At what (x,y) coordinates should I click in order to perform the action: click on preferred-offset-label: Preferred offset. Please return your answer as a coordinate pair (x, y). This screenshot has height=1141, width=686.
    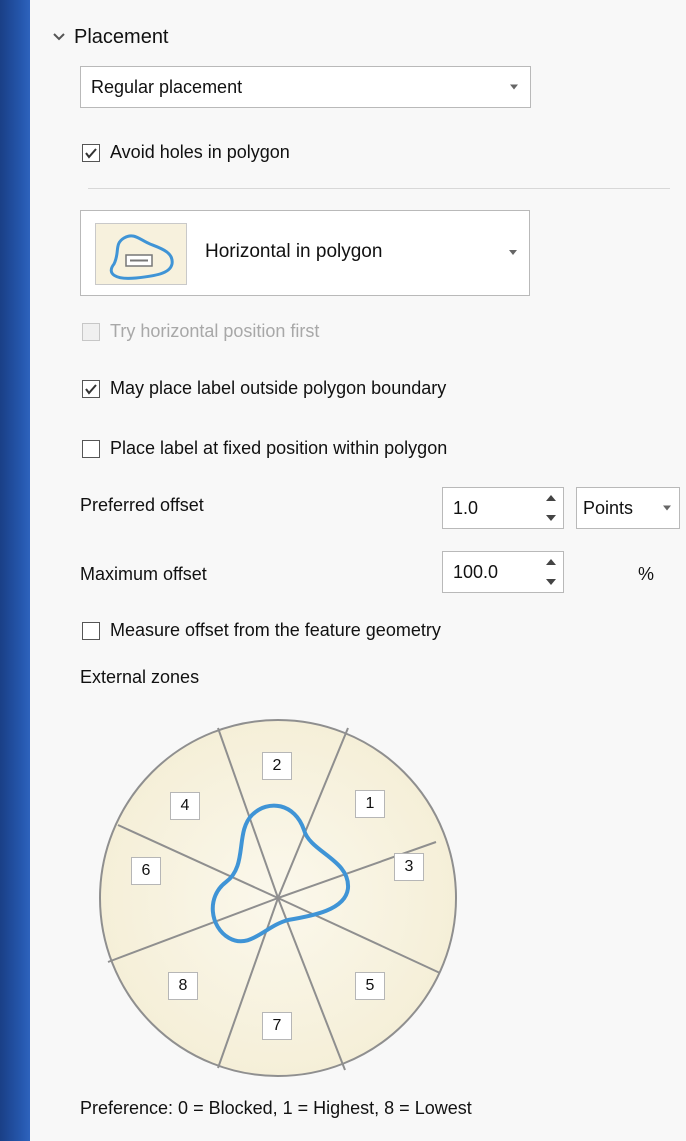
    Looking at the image, I should click on (142, 505).